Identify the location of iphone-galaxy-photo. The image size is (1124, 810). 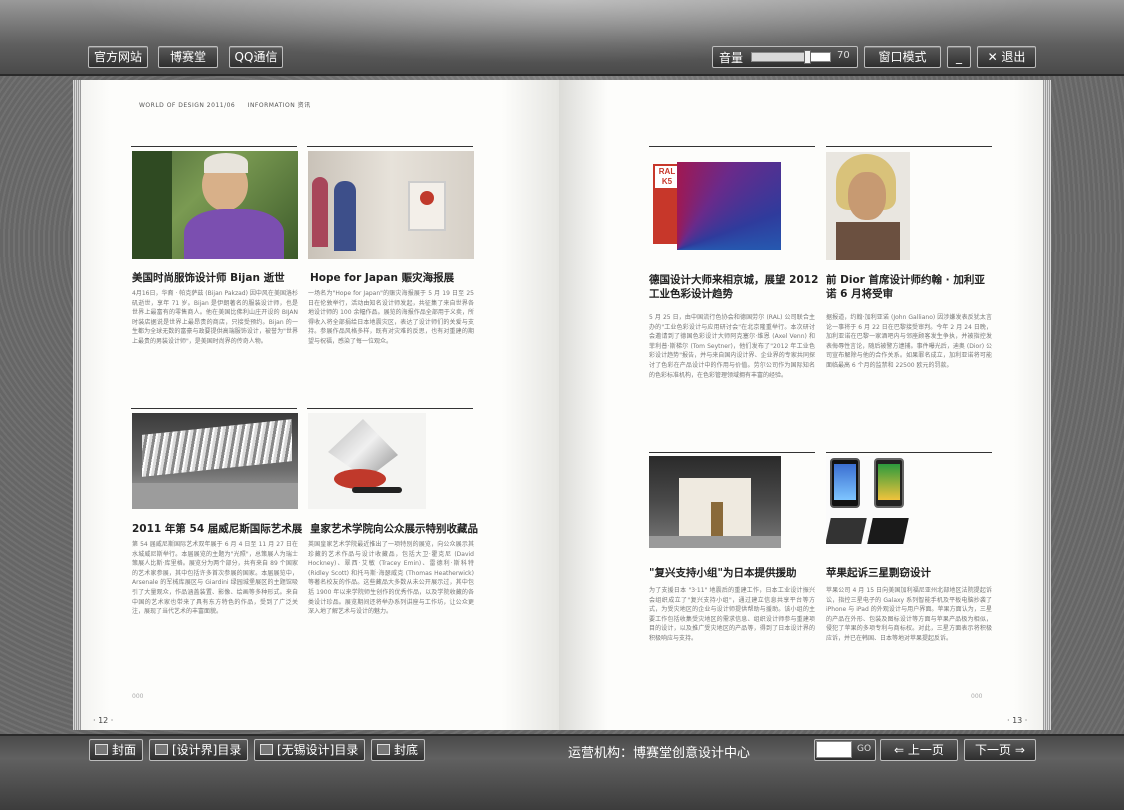
(868, 502).